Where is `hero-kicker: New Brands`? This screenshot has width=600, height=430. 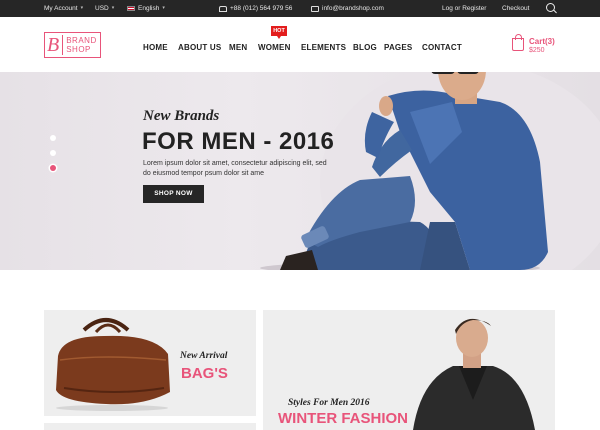
hero-kicker: New Brands is located at coordinates (181, 116).